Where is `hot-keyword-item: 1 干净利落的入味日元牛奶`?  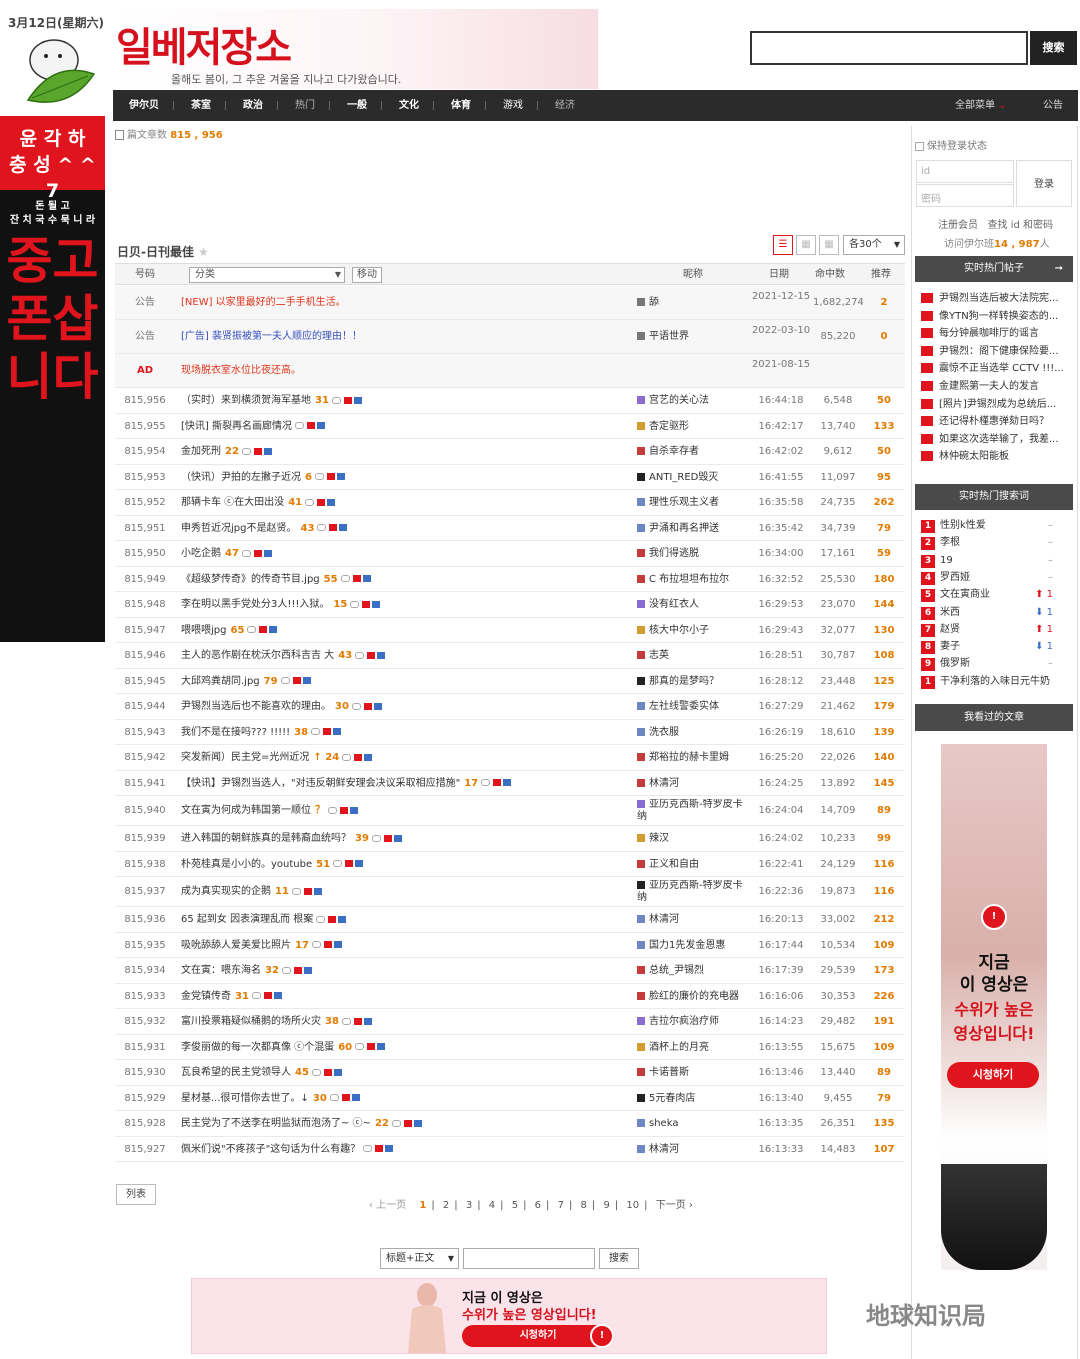 hot-keyword-item: 1 干净利落的入味日元牛奶 is located at coordinates (996, 682).